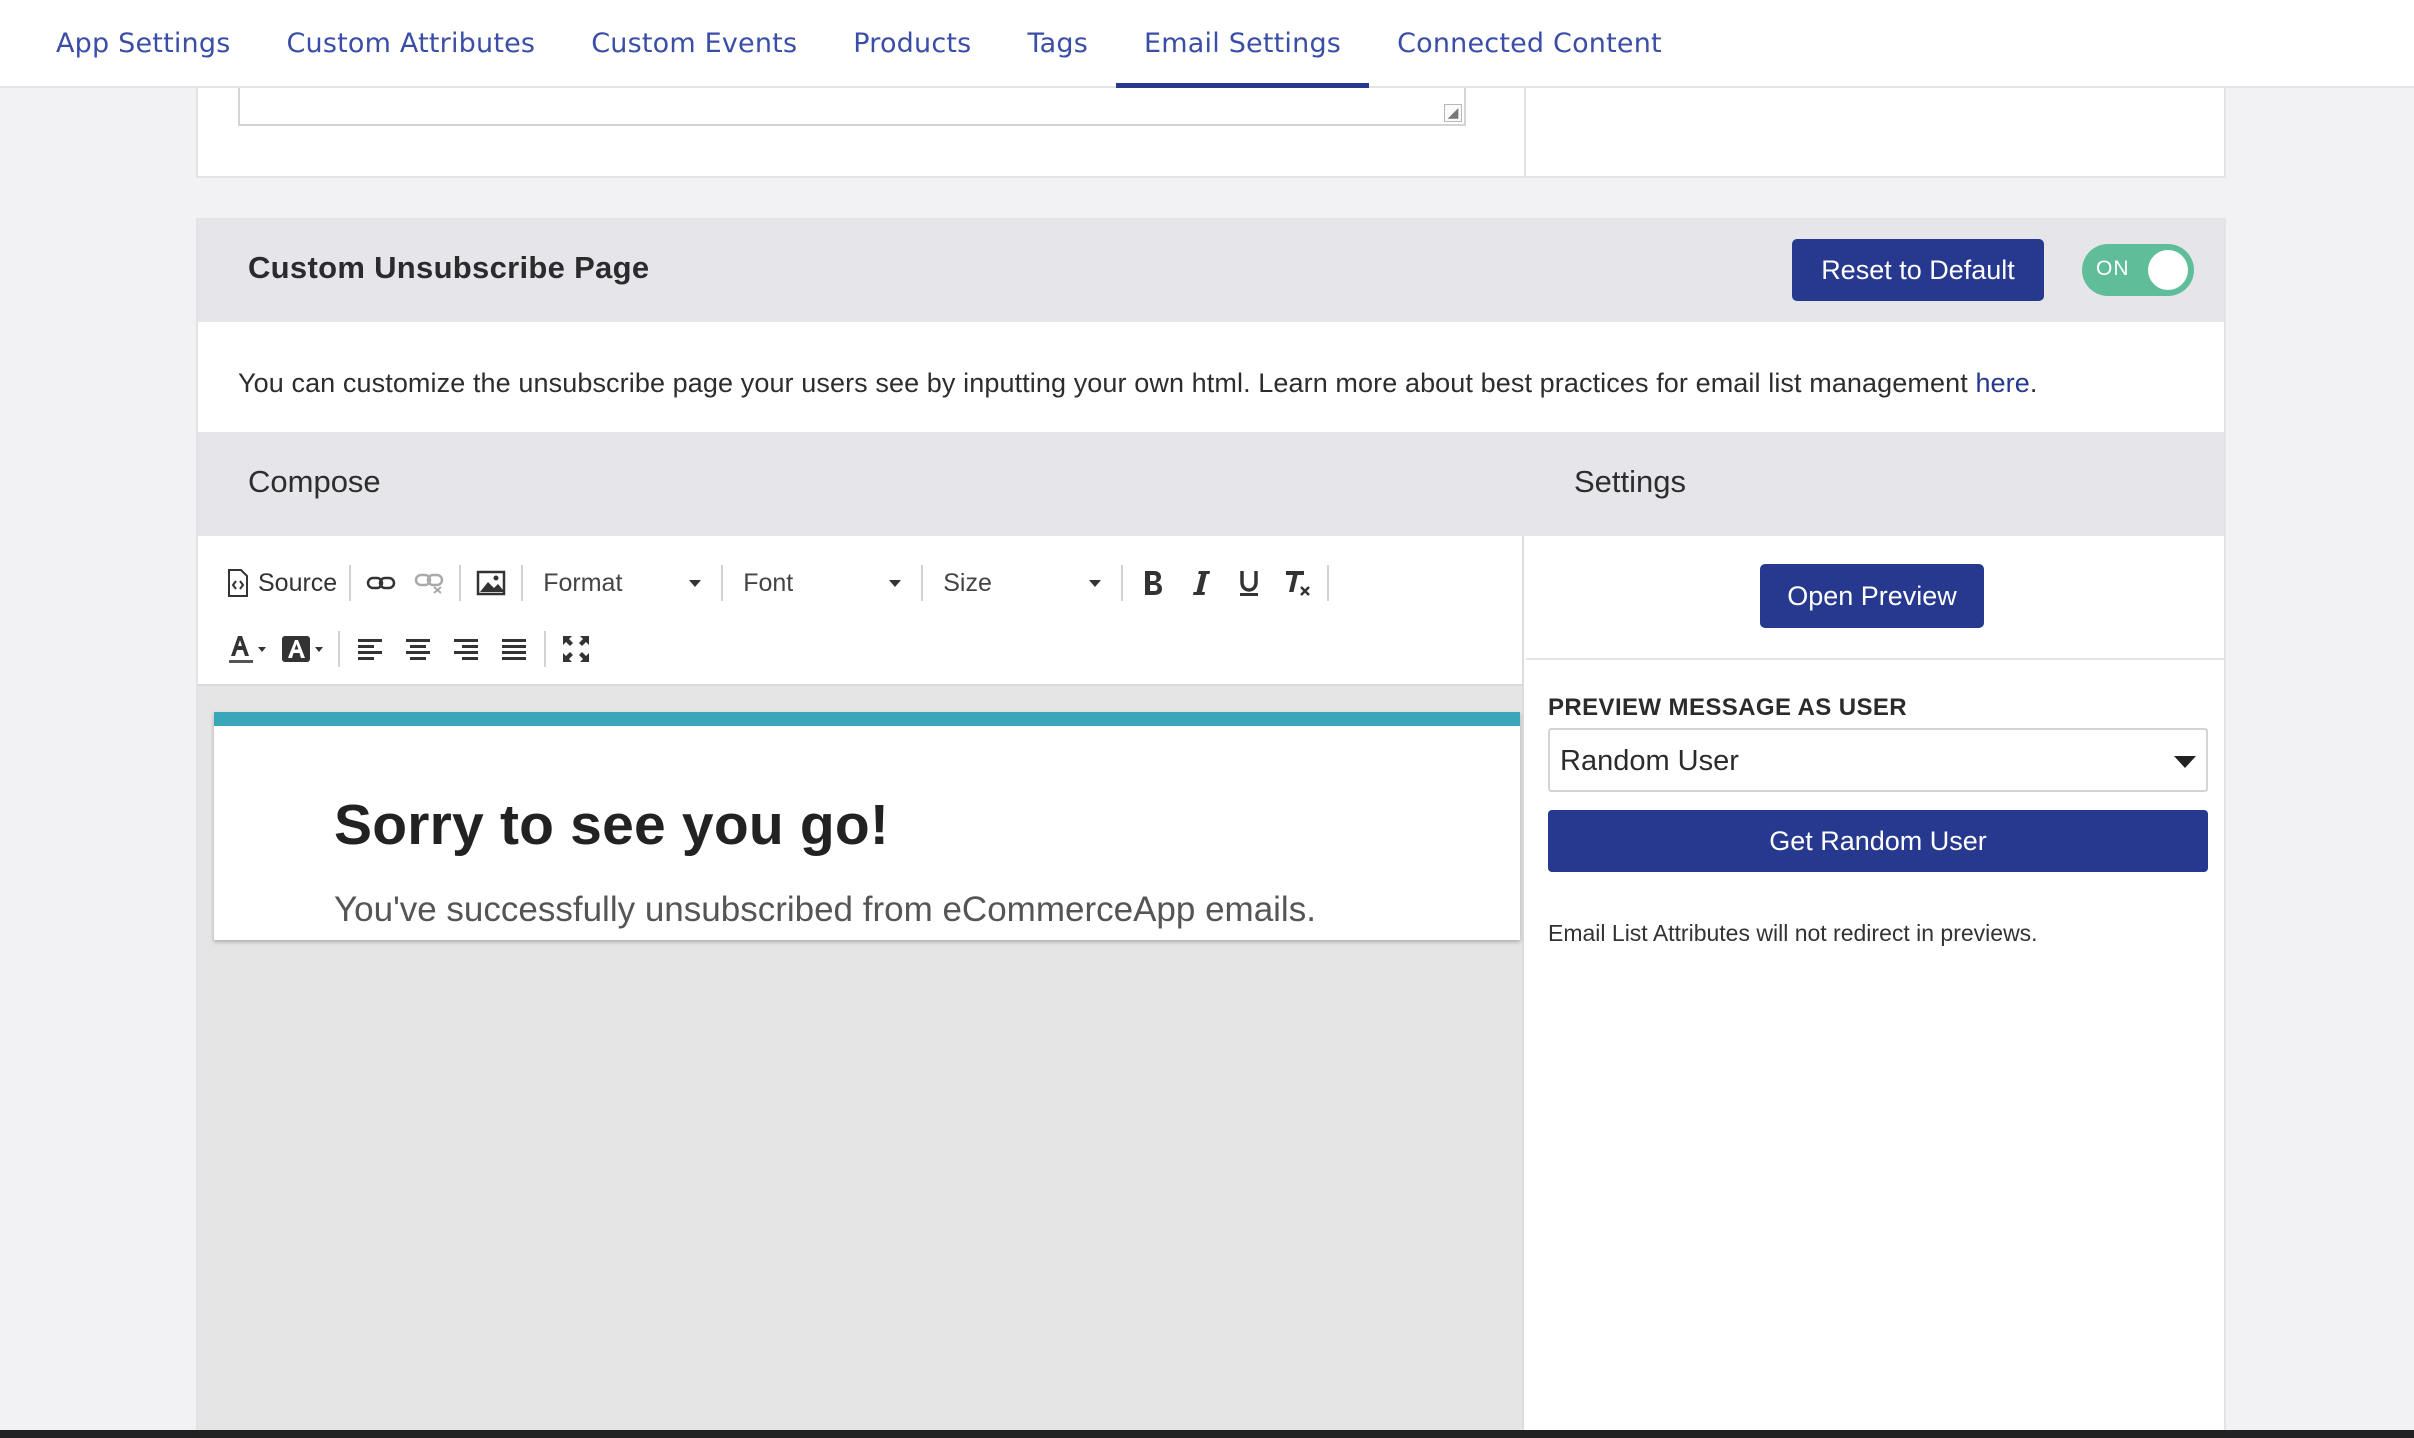  Describe the element at coordinates (143, 43) in the screenshot. I see `tab-app-settings: App Settings` at that location.